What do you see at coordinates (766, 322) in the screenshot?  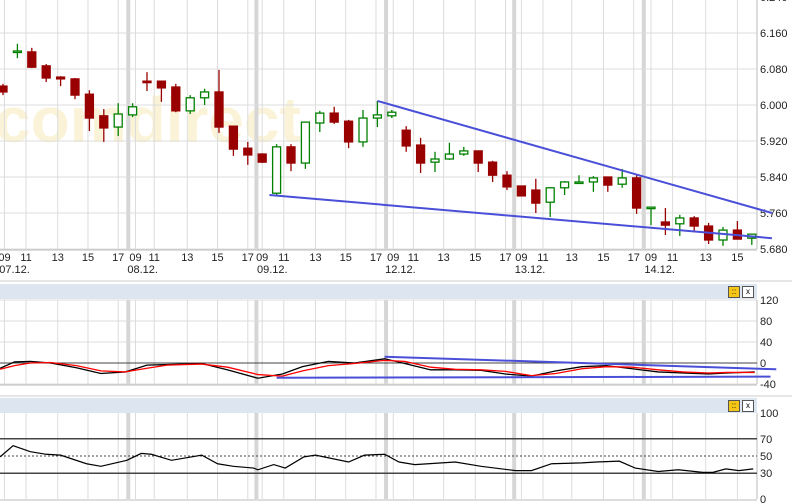 I see `y-tick-label: 80` at bounding box center [766, 322].